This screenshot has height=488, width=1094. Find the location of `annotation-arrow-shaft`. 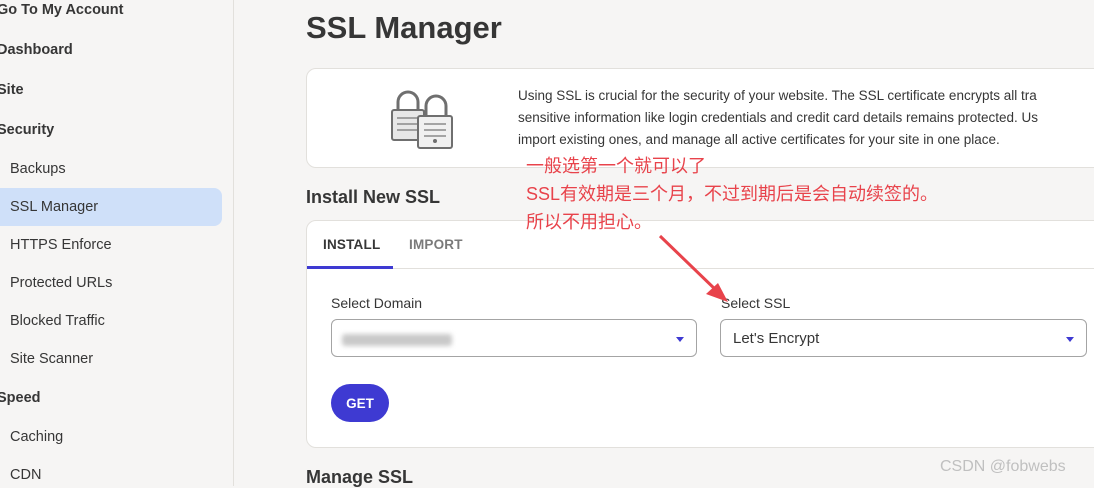

annotation-arrow-shaft is located at coordinates (689, 264).